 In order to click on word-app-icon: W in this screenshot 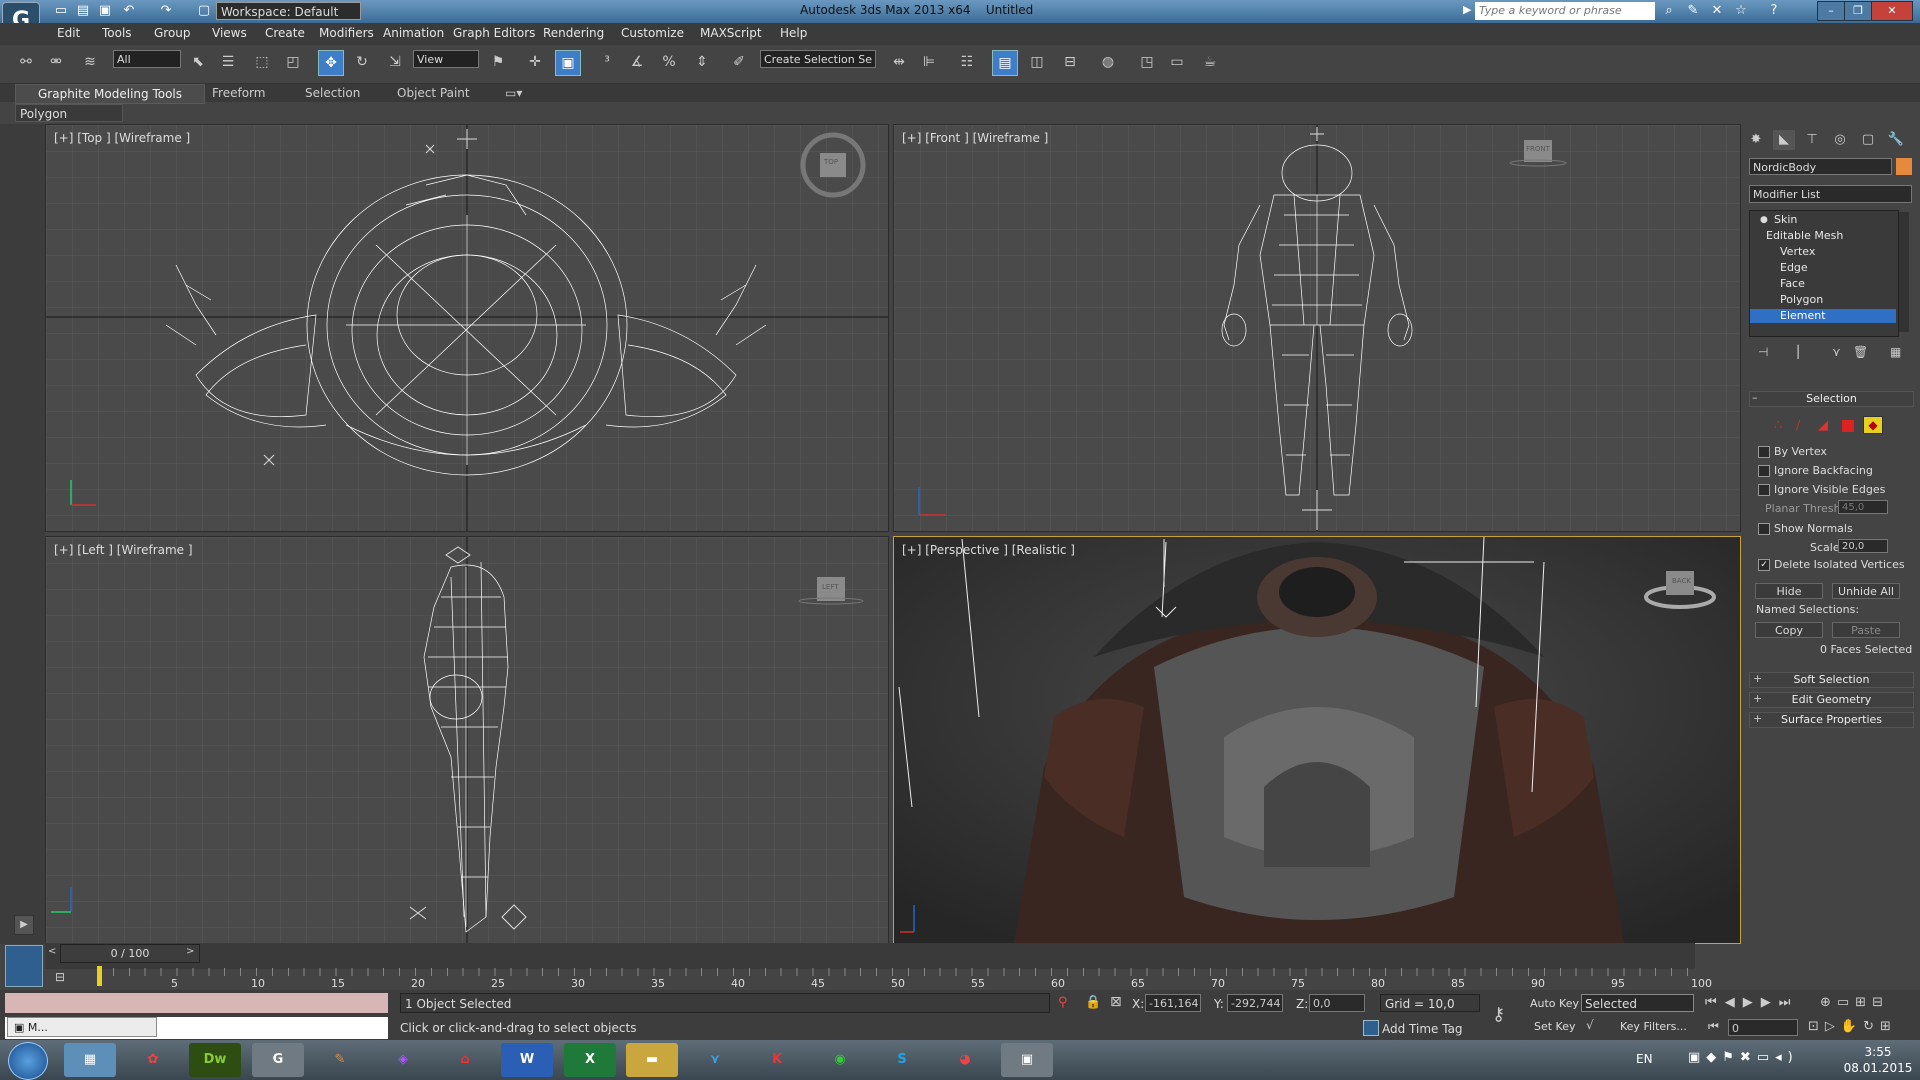, I will do `click(527, 1060)`.